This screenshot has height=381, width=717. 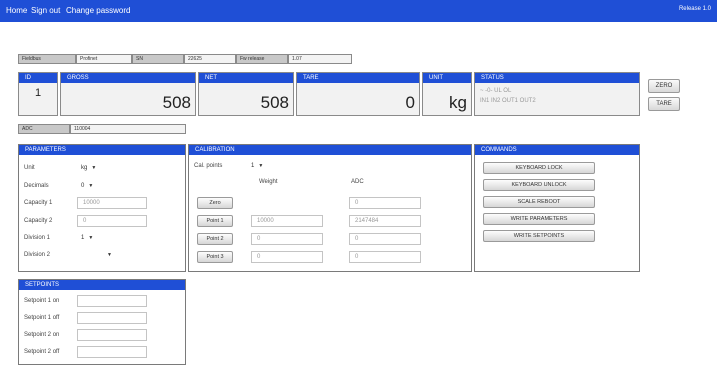 What do you see at coordinates (112, 203) in the screenshot?
I see `capacity1-input: 10000` at bounding box center [112, 203].